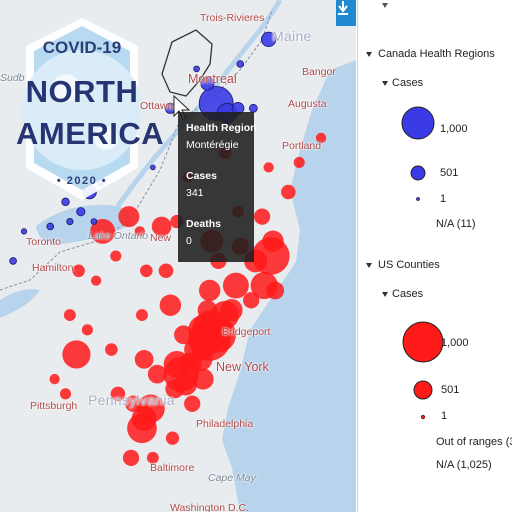 This screenshot has height=512, width=512. What do you see at coordinates (449, 173) in the screenshot?
I see `legend-canada-501: 501` at bounding box center [449, 173].